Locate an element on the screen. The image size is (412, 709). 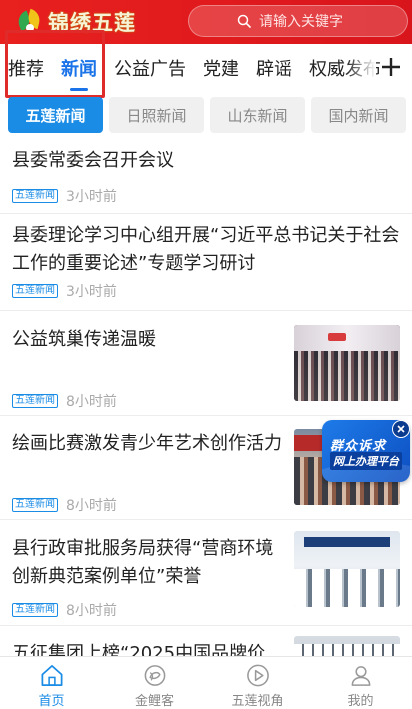
nav-jinliker-label: 金鲤客 is located at coordinates (154, 701).